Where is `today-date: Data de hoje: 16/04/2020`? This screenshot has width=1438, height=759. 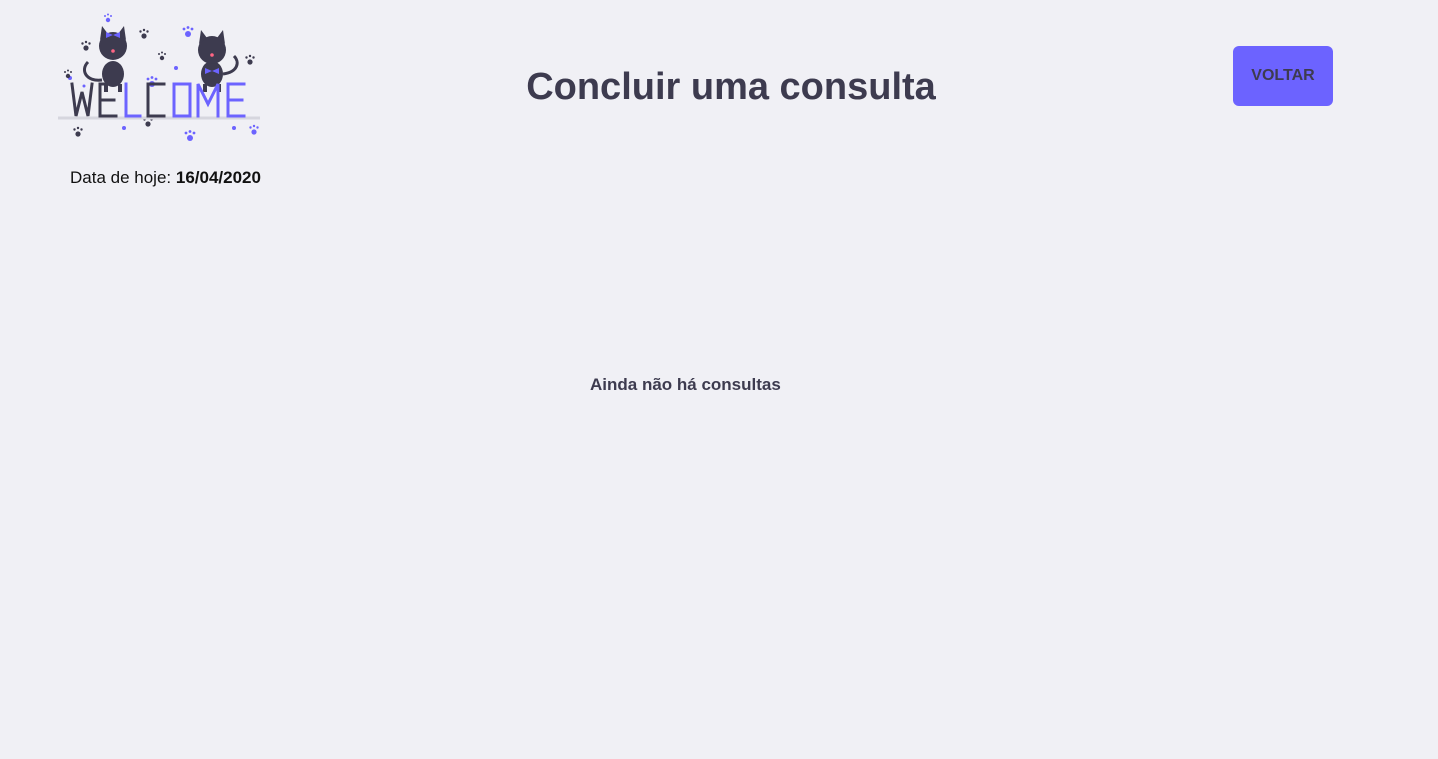
today-date: Data de hoje: 16/04/2020 is located at coordinates (165, 178).